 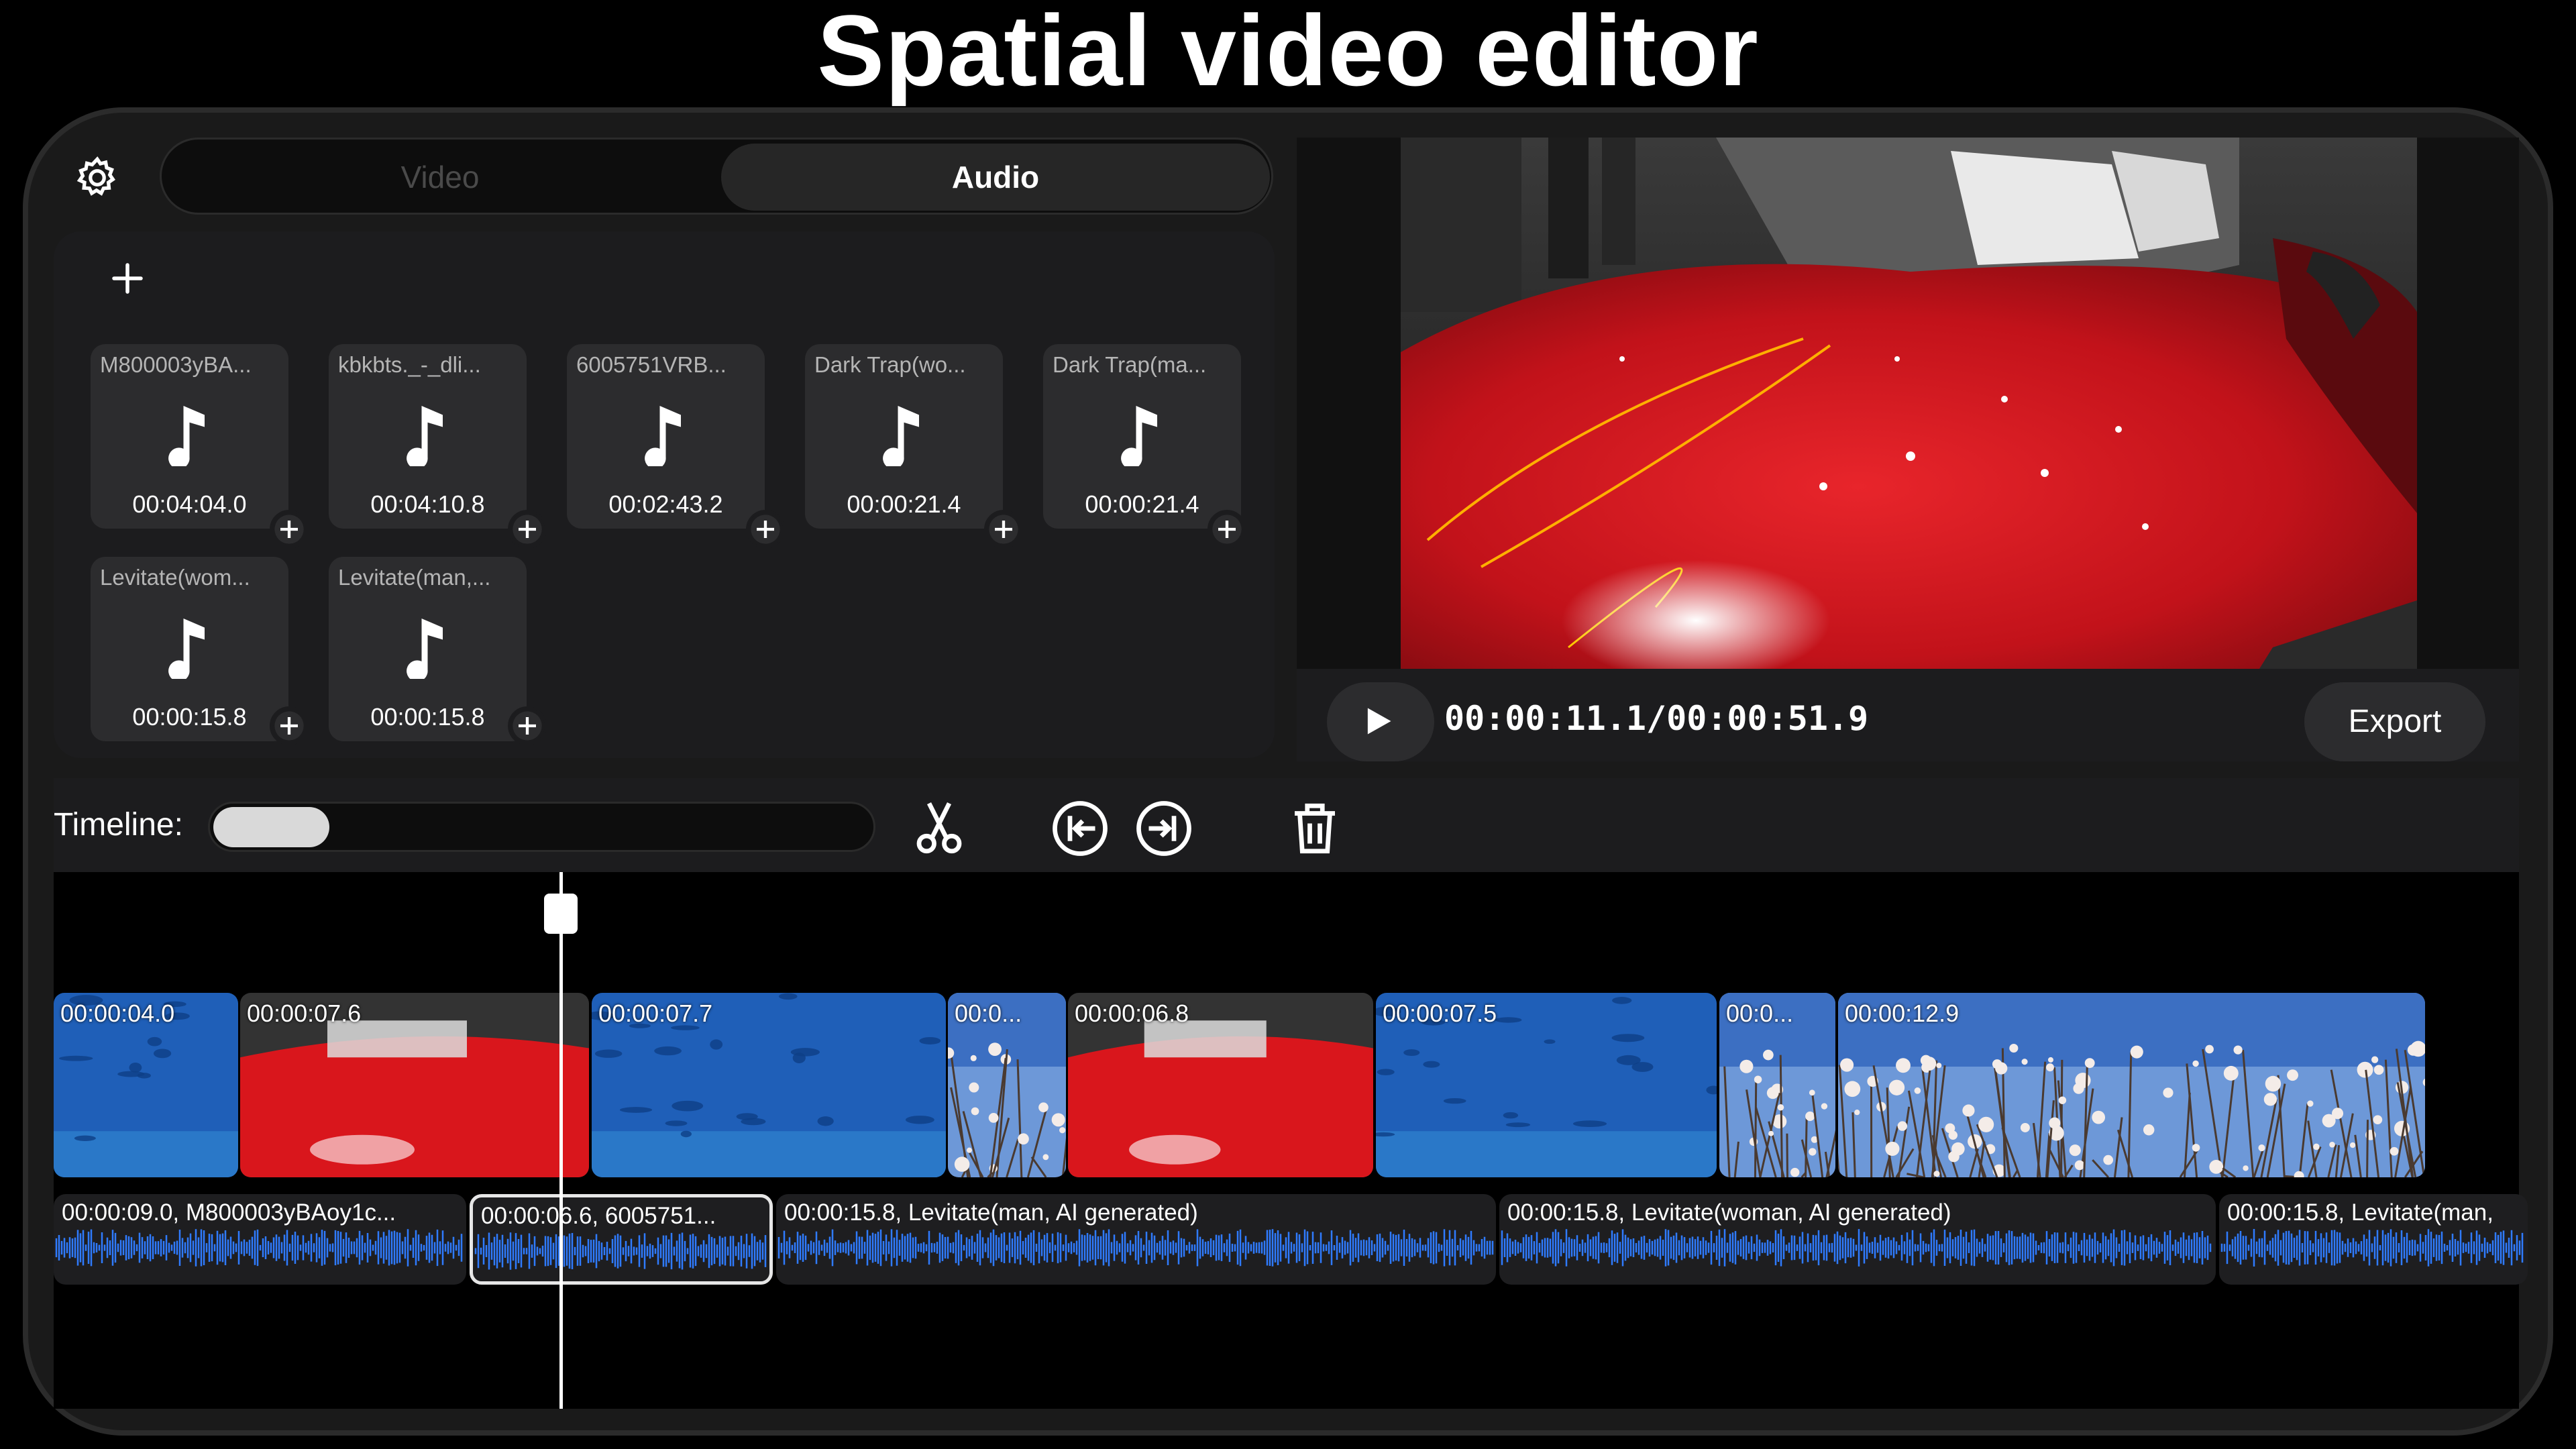 What do you see at coordinates (118, 825) in the screenshot?
I see `timeline-zoom-label: Timeline:` at bounding box center [118, 825].